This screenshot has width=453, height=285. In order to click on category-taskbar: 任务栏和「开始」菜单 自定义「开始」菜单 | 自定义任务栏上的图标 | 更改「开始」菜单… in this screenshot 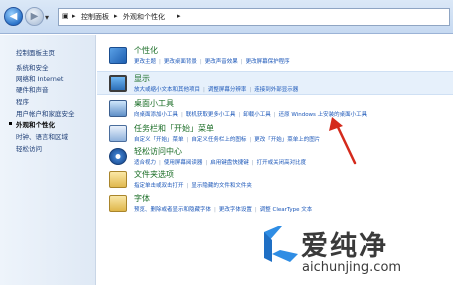, I will do `click(275, 134)`.